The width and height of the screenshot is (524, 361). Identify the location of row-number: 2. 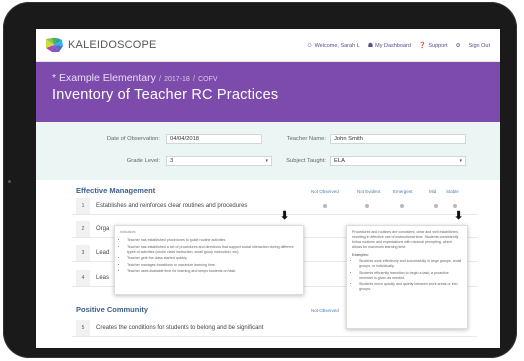
(83, 229).